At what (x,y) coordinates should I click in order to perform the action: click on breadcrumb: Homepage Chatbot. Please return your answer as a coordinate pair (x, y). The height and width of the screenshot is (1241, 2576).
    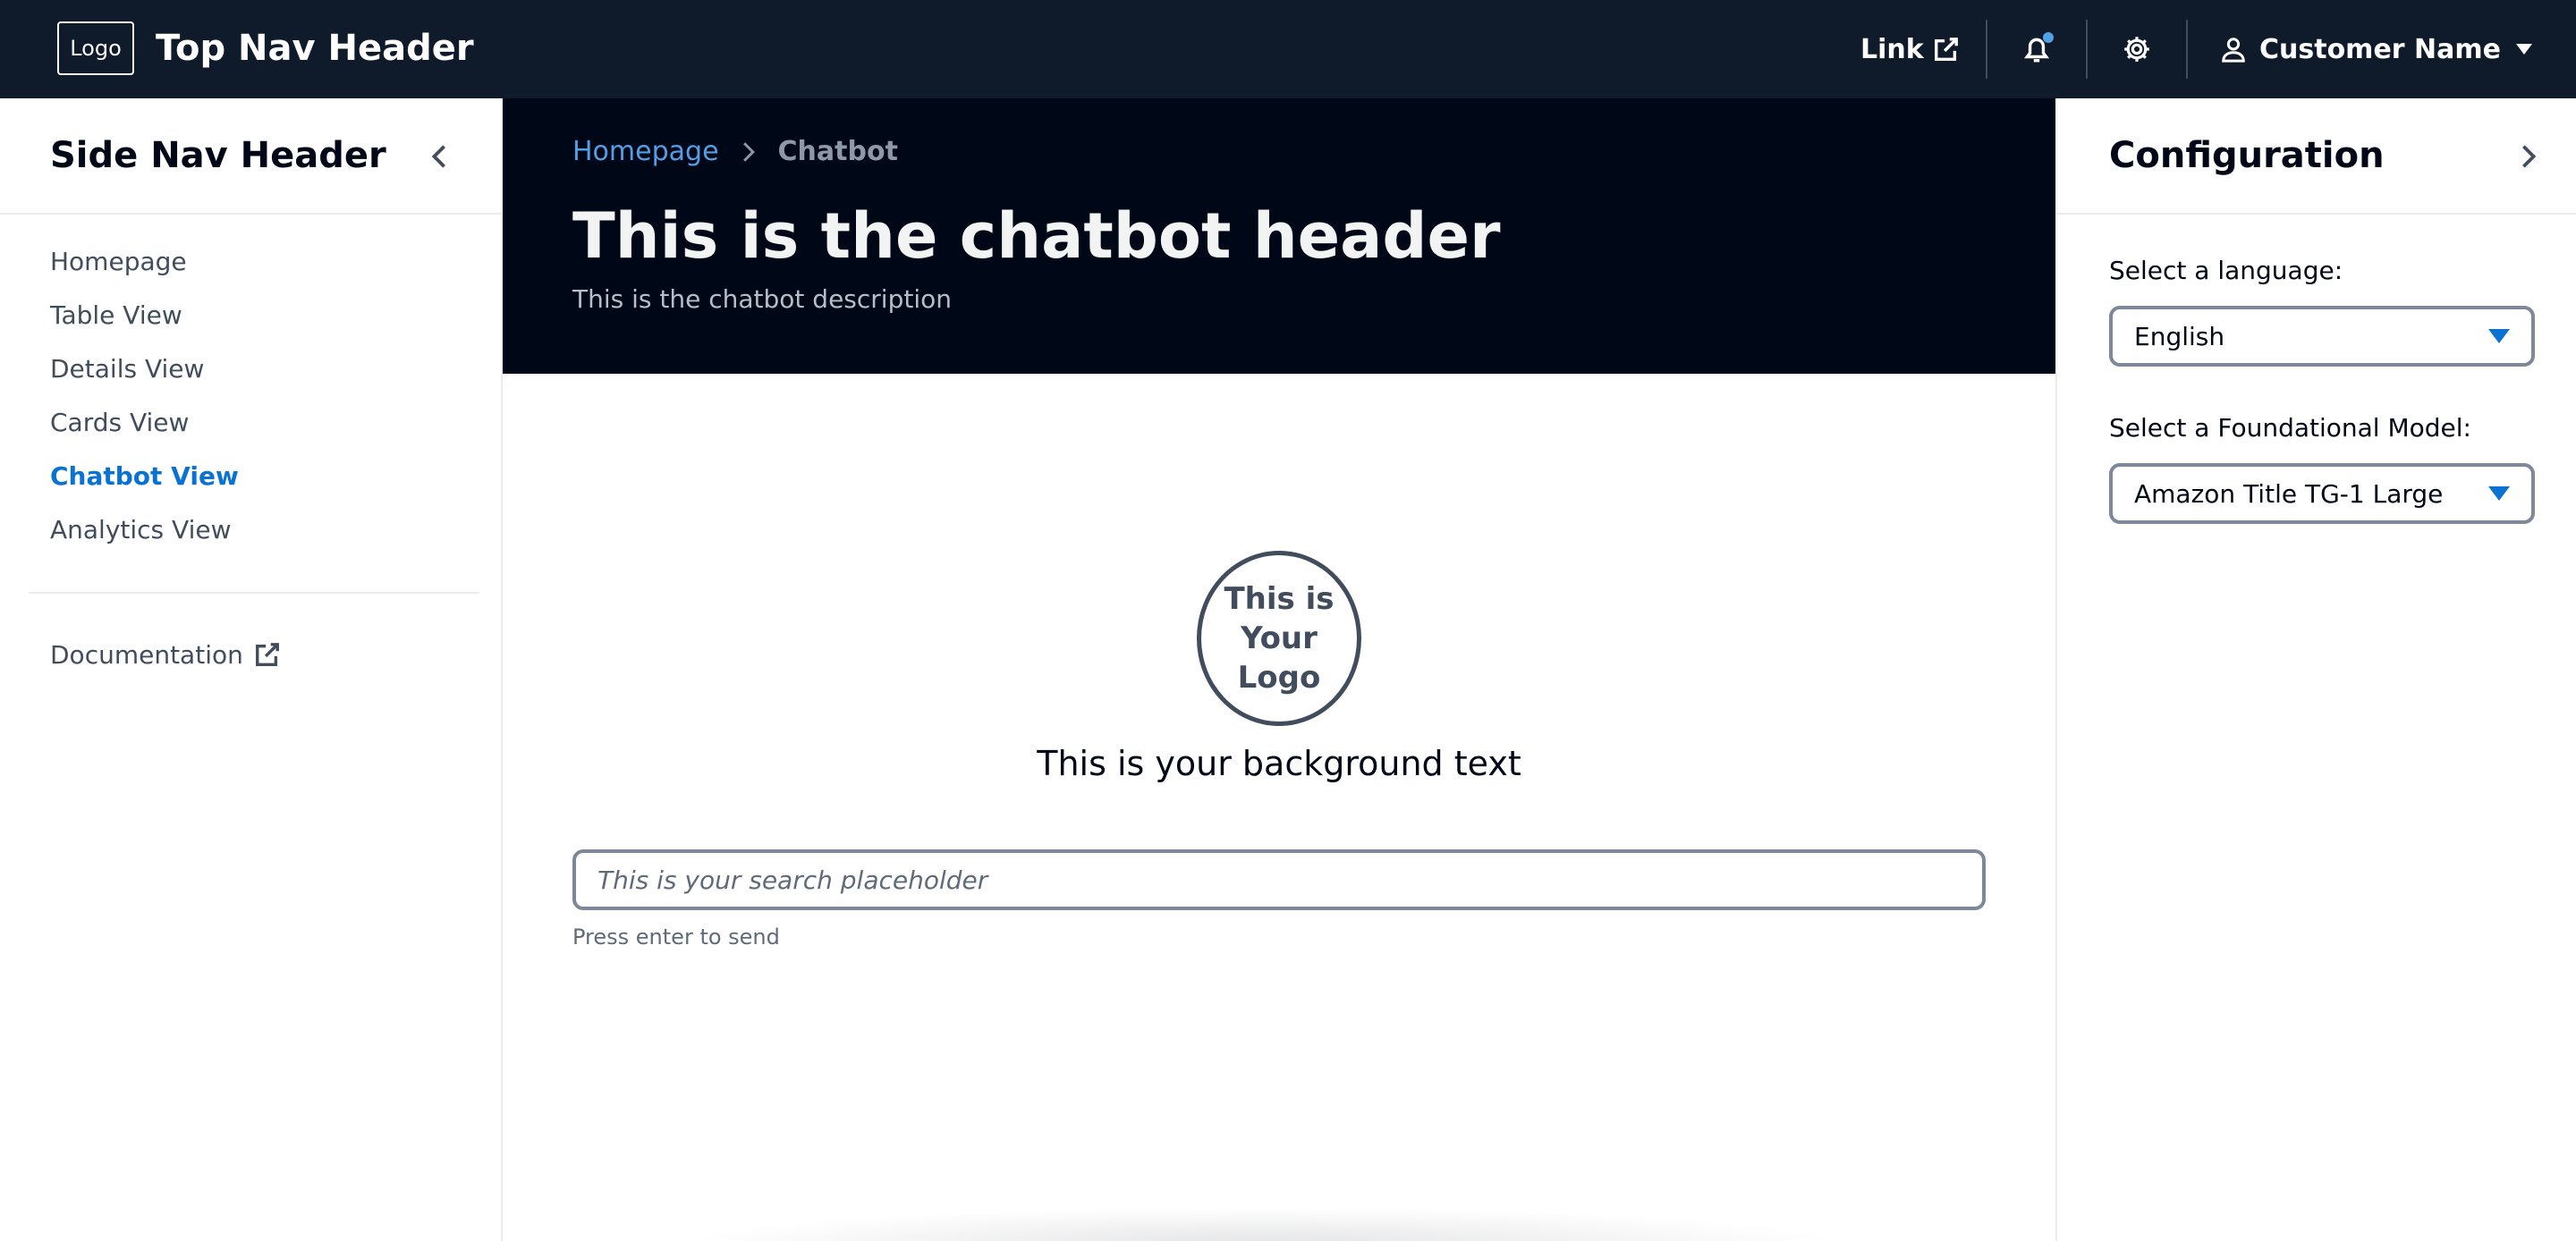
    Looking at the image, I should click on (735, 151).